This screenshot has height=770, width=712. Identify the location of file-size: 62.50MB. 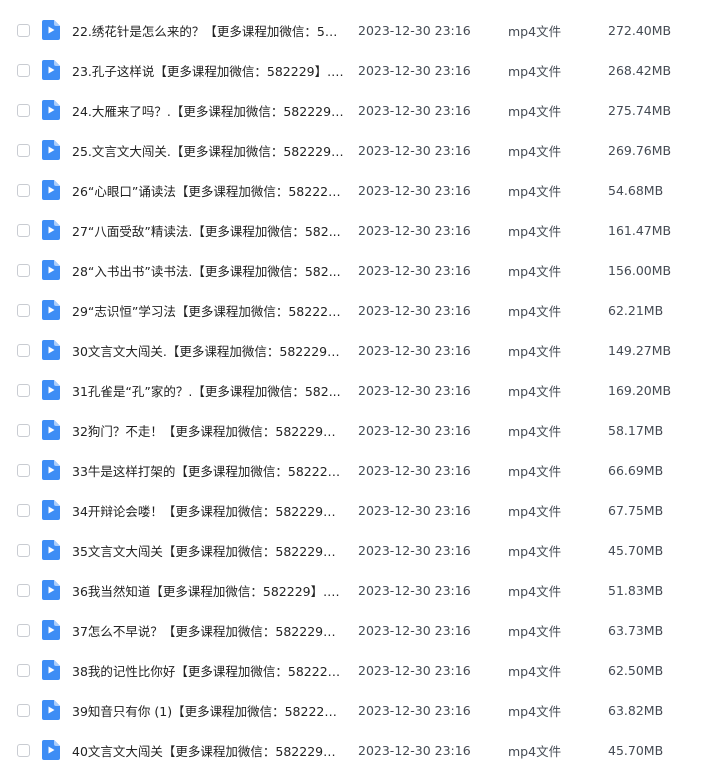
(636, 670).